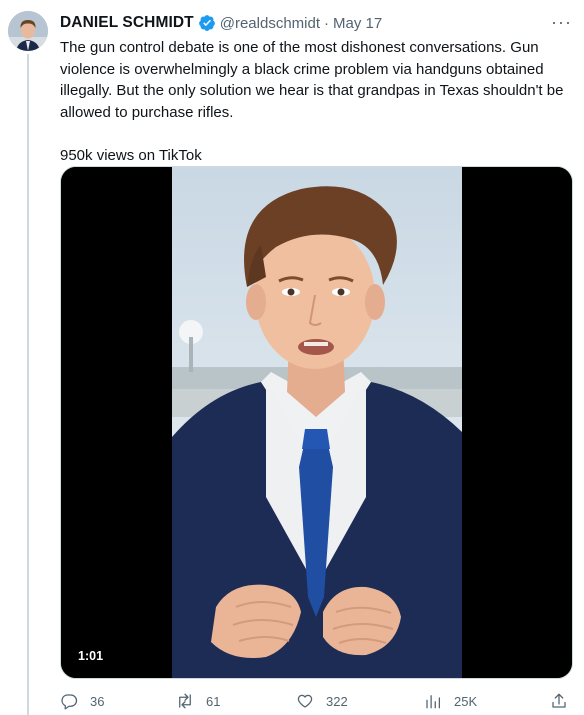 The image size is (584, 715). I want to click on more-icon: ···, so click(561, 22).